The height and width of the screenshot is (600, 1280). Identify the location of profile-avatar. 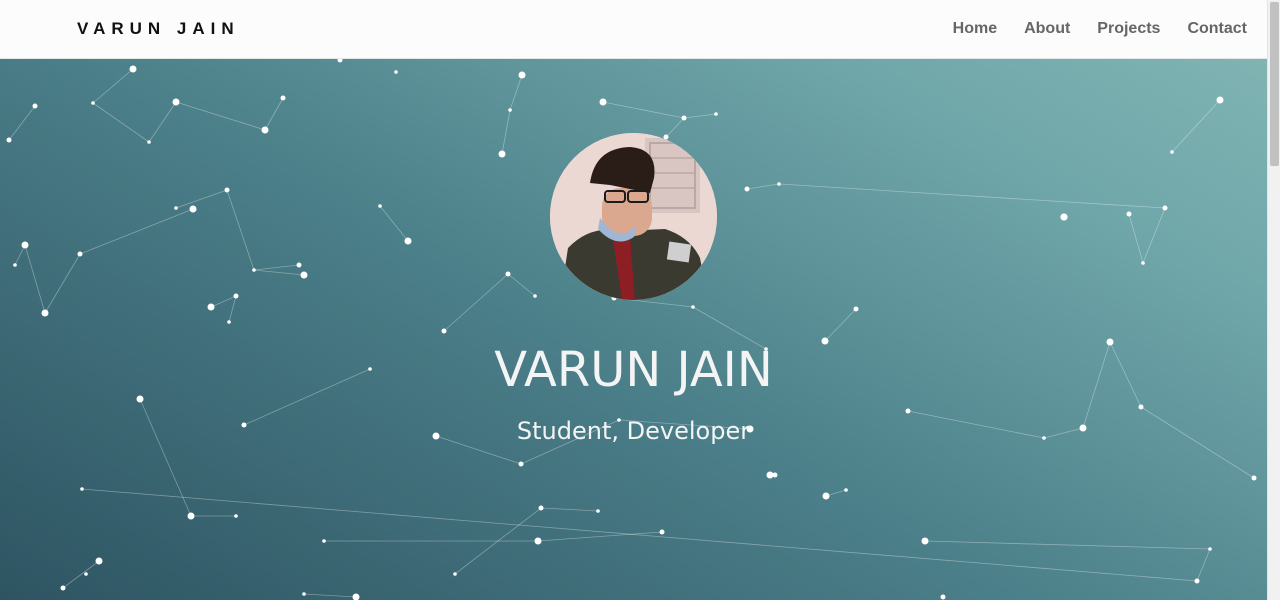
(633, 216).